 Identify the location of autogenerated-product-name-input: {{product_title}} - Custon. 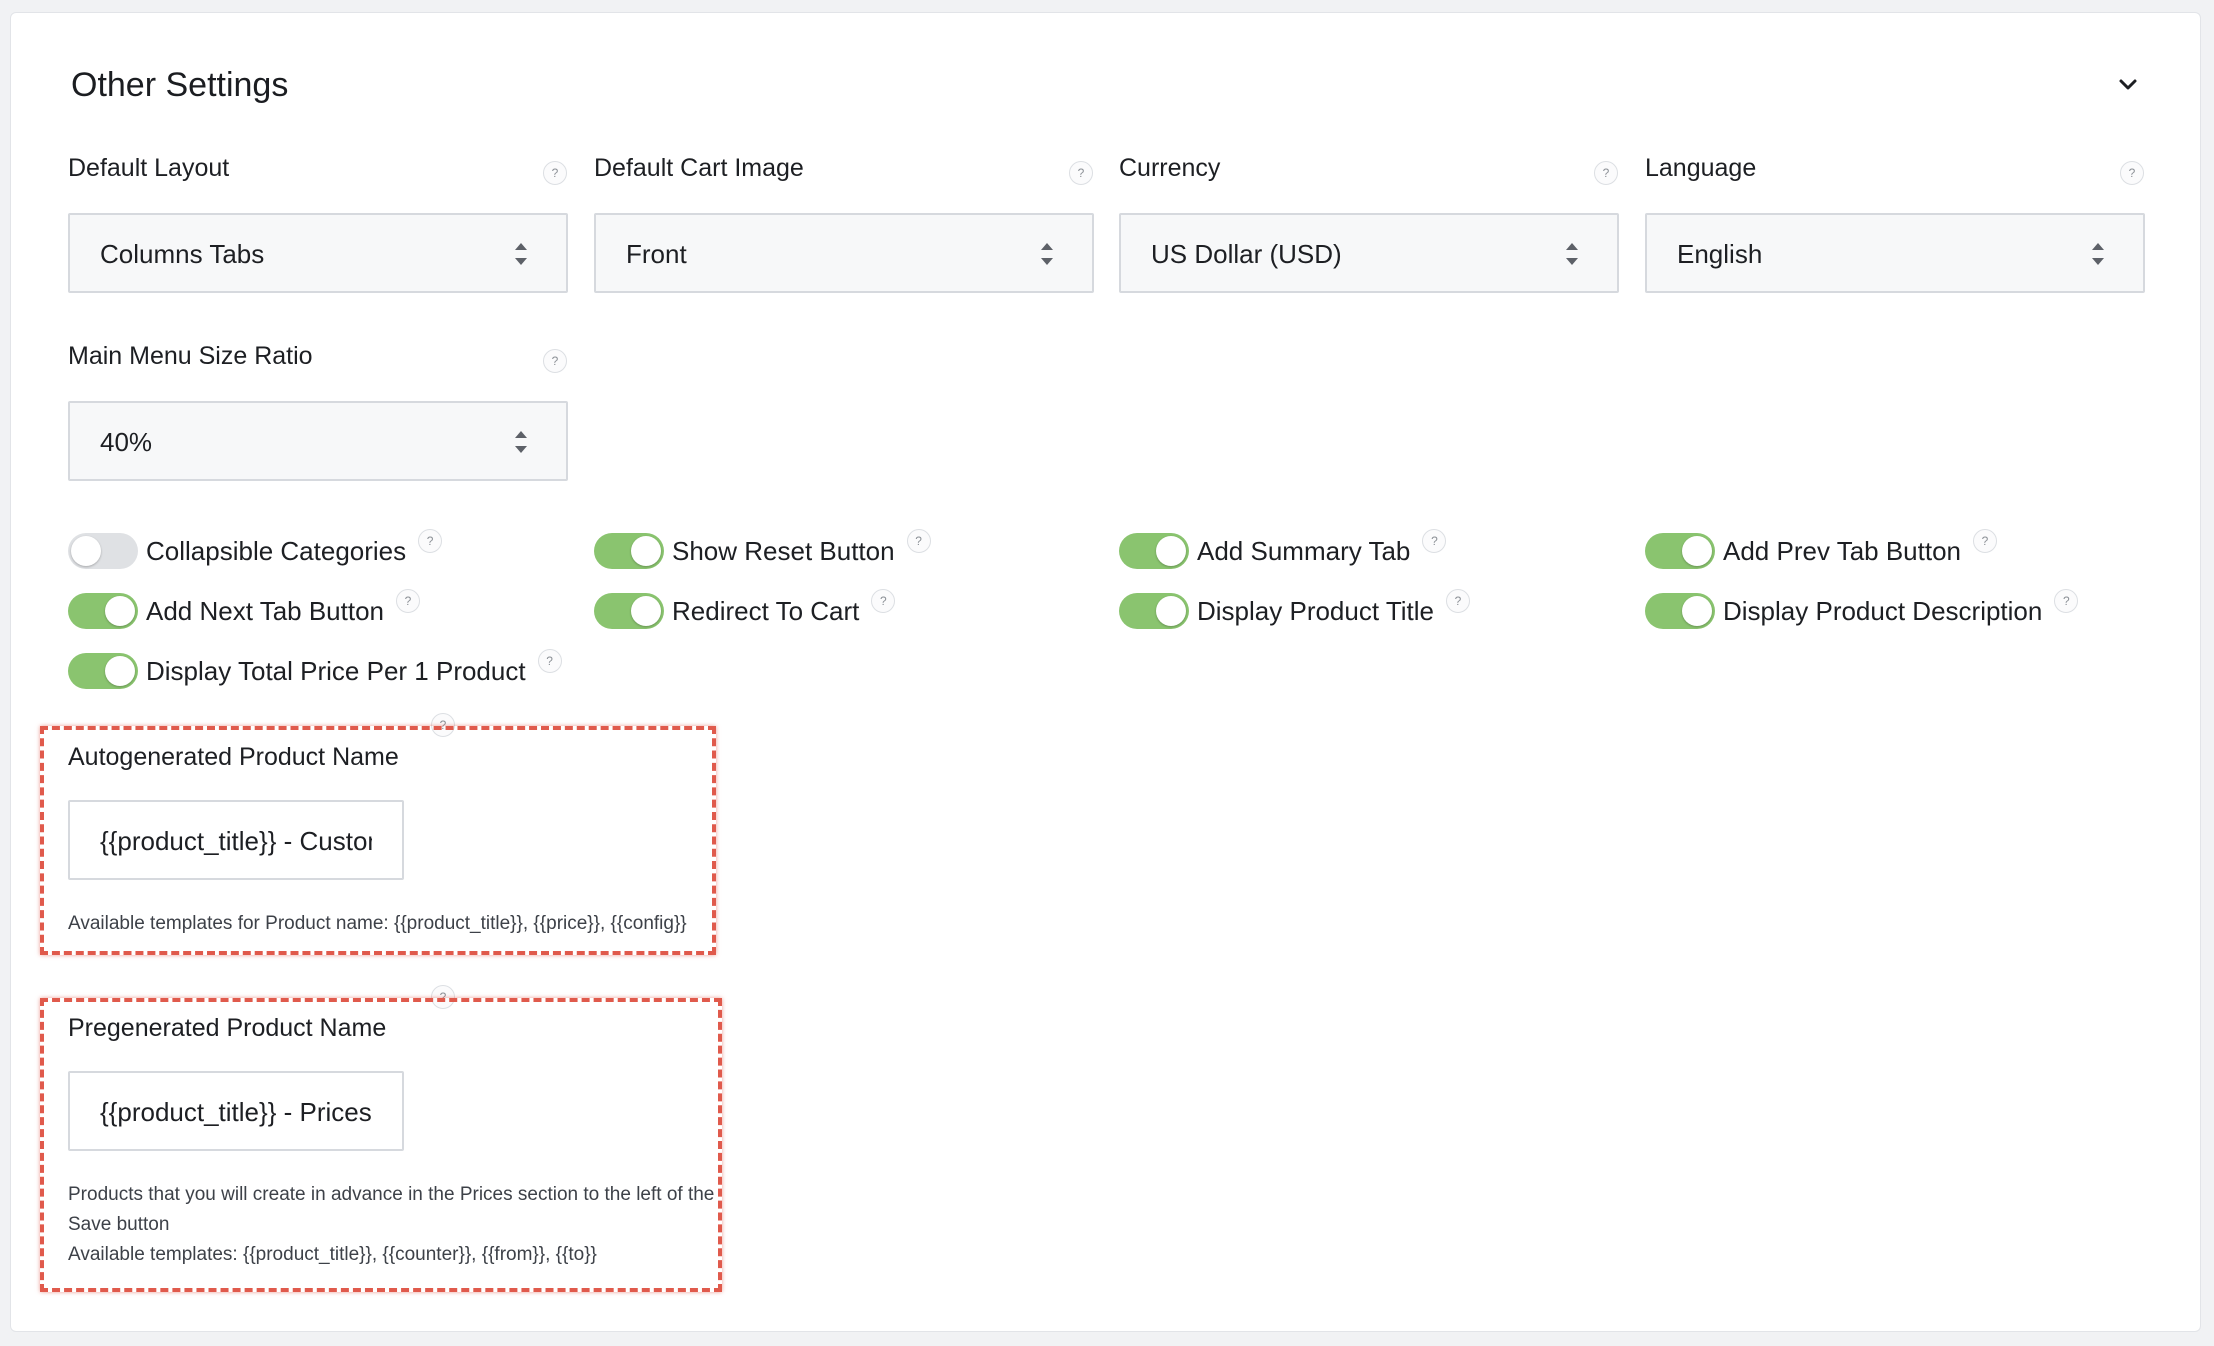
(236, 840).